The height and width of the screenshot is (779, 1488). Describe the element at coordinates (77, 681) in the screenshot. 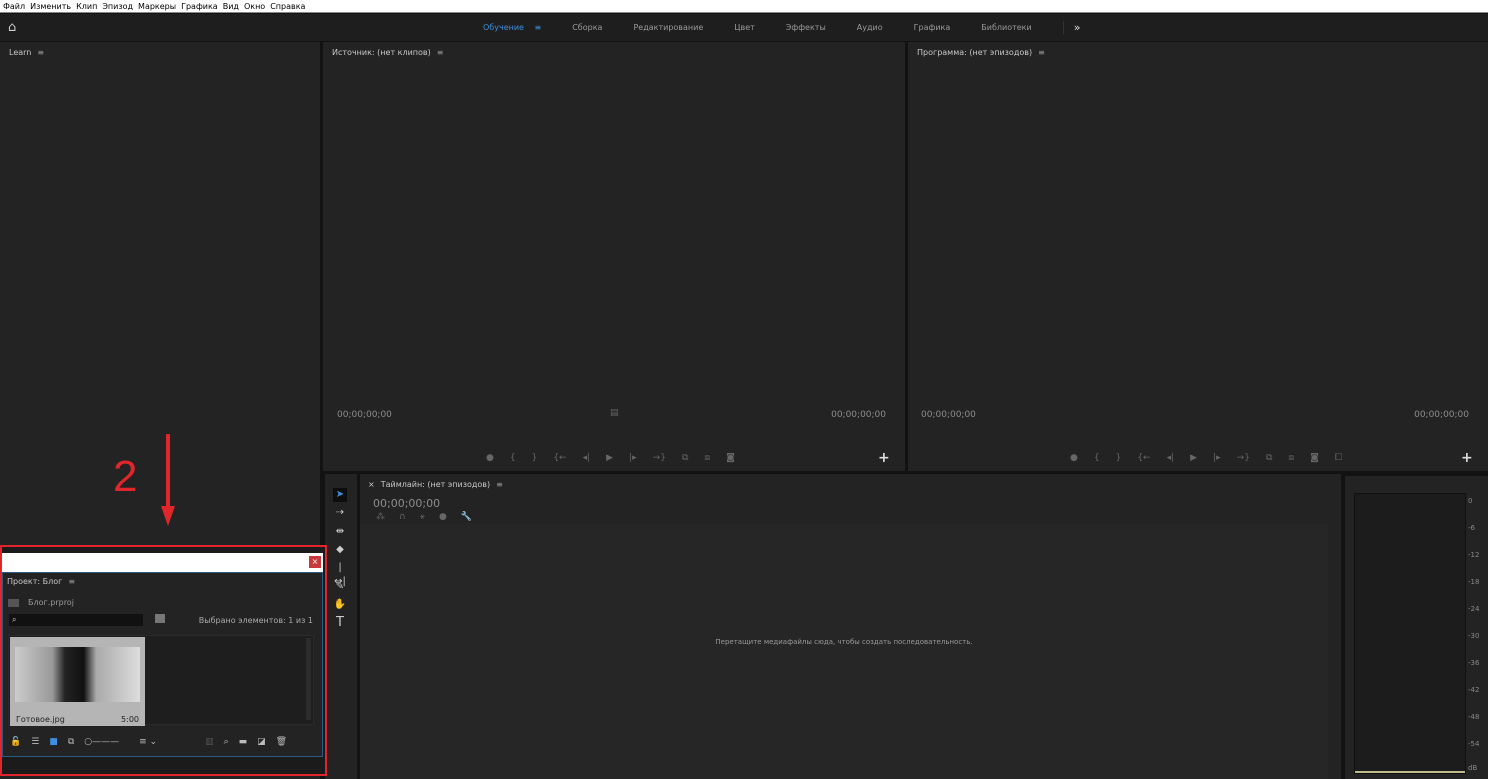

I see `clip-thumbnail: Готовое.jpg 5:00` at that location.